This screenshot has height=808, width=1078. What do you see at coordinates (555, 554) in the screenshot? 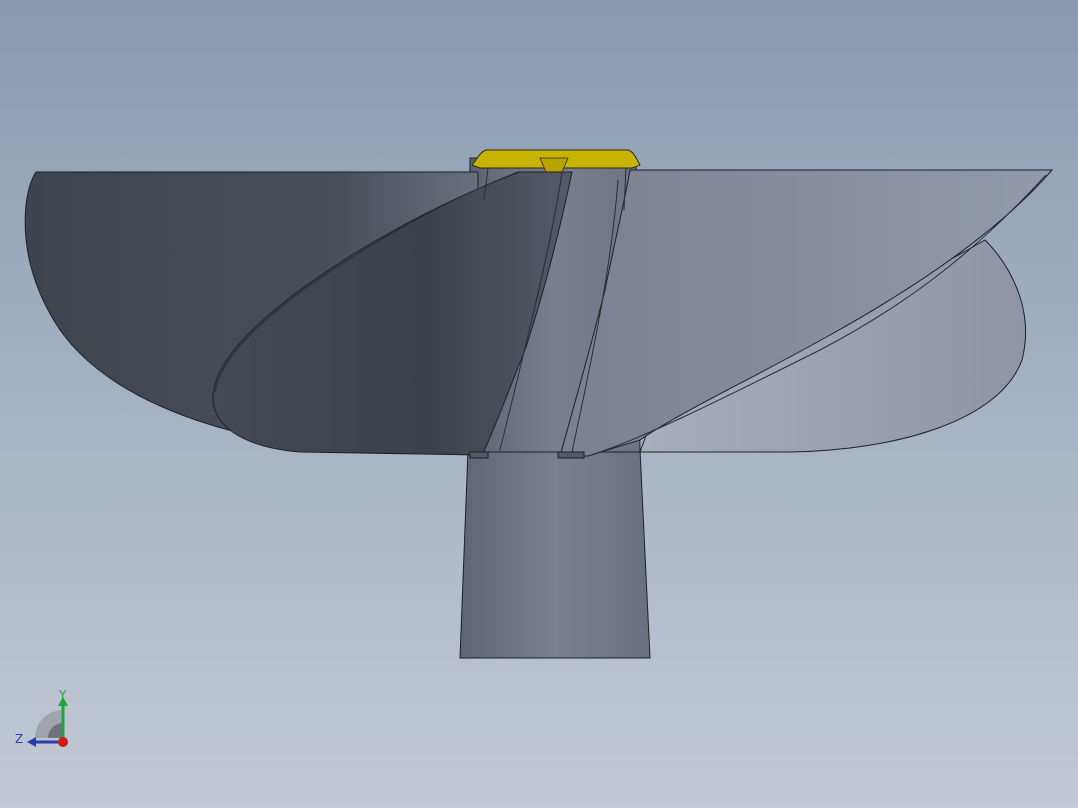
I see `shaft` at bounding box center [555, 554].